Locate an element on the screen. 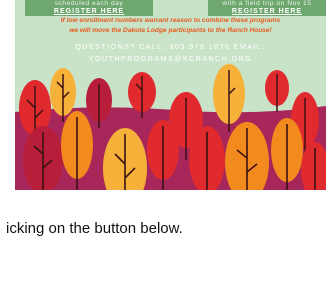 The height and width of the screenshot is (287, 326). register-right-subtext: with a field trip on Nov 15 is located at coordinates (267, 3).